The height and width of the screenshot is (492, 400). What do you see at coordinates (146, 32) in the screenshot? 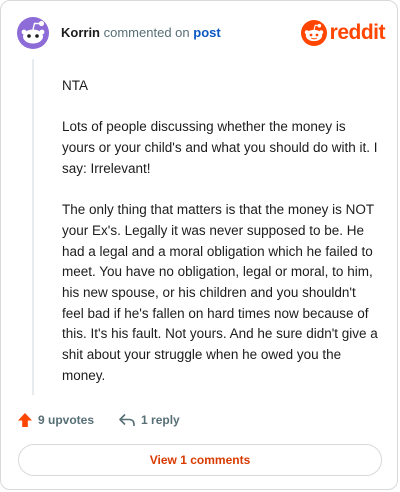
I see `commented-on-text: commented on` at bounding box center [146, 32].